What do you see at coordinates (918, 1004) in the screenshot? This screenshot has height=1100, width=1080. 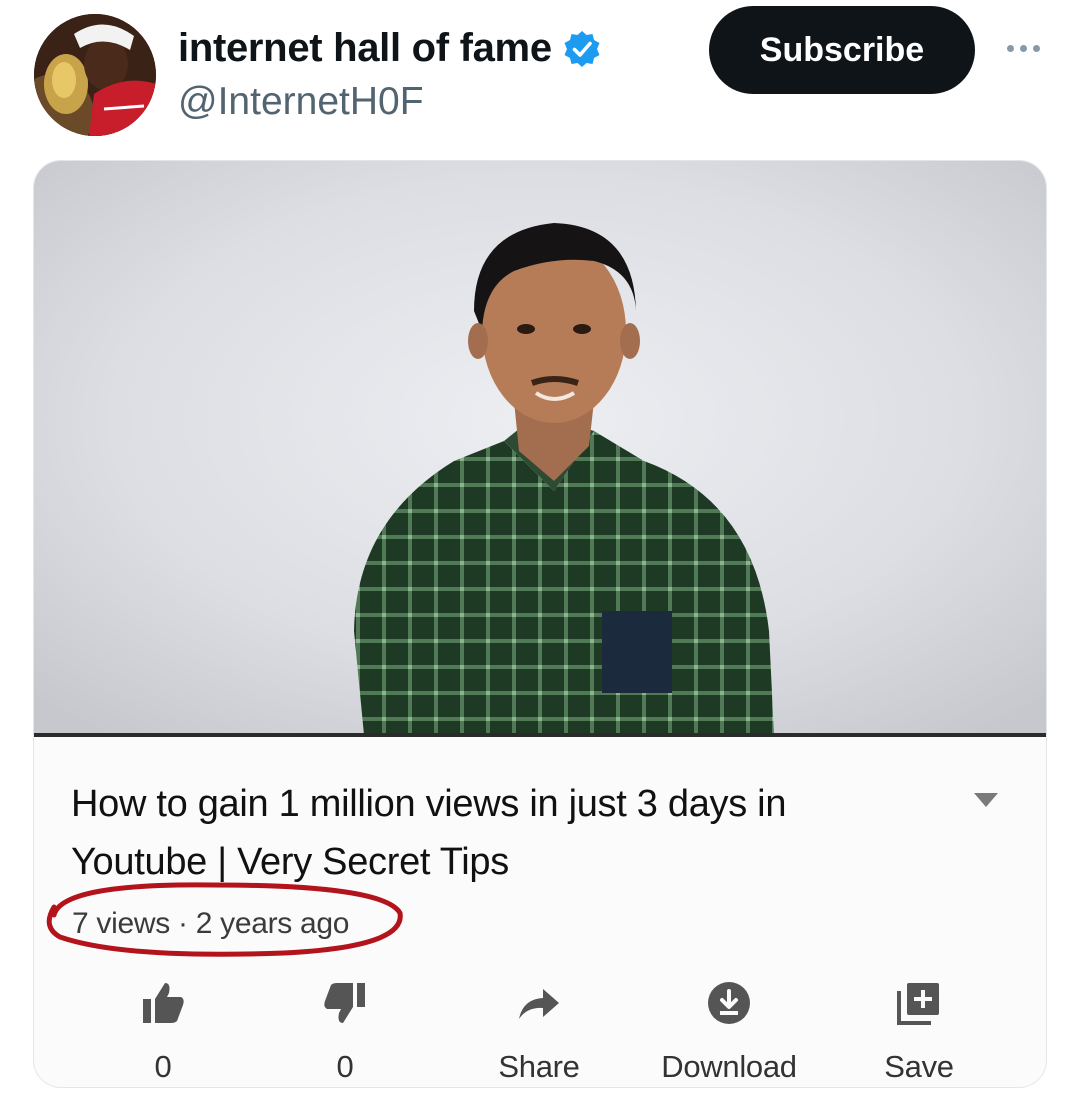 I see `save-playlist-icon` at bounding box center [918, 1004].